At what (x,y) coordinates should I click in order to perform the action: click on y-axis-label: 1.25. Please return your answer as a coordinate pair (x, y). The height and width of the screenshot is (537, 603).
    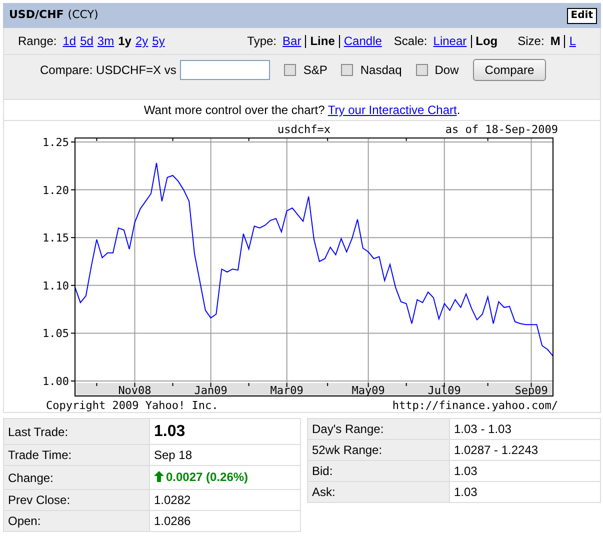
    Looking at the image, I should click on (55, 142).